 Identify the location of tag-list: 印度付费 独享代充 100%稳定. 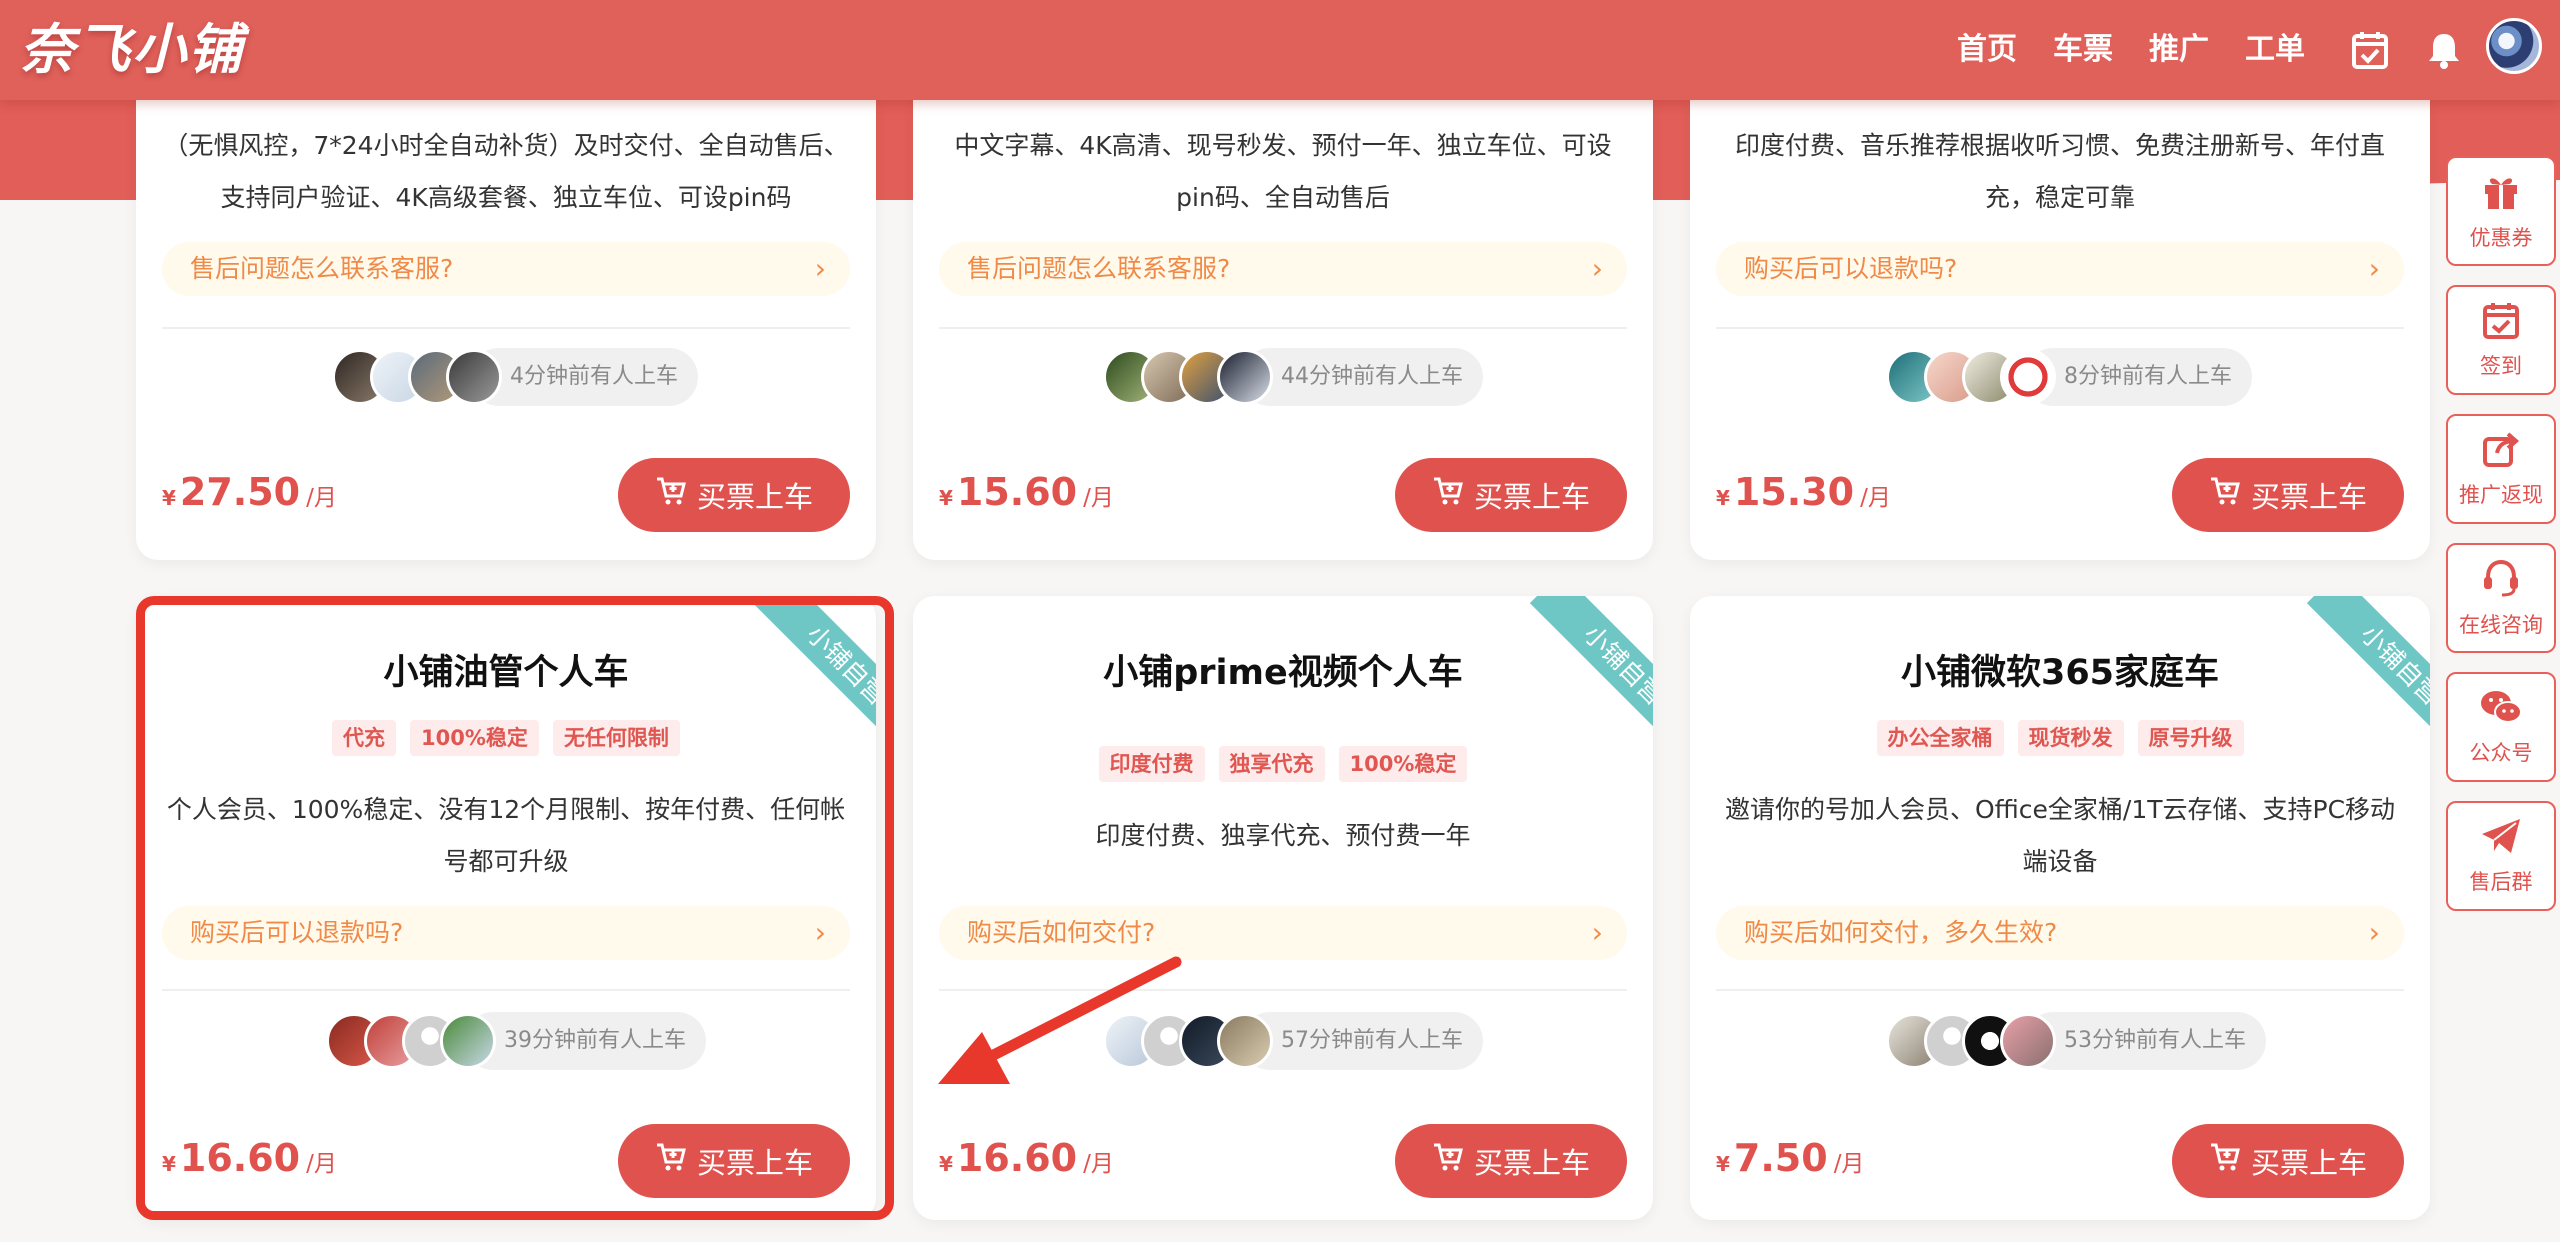
(1283, 764).